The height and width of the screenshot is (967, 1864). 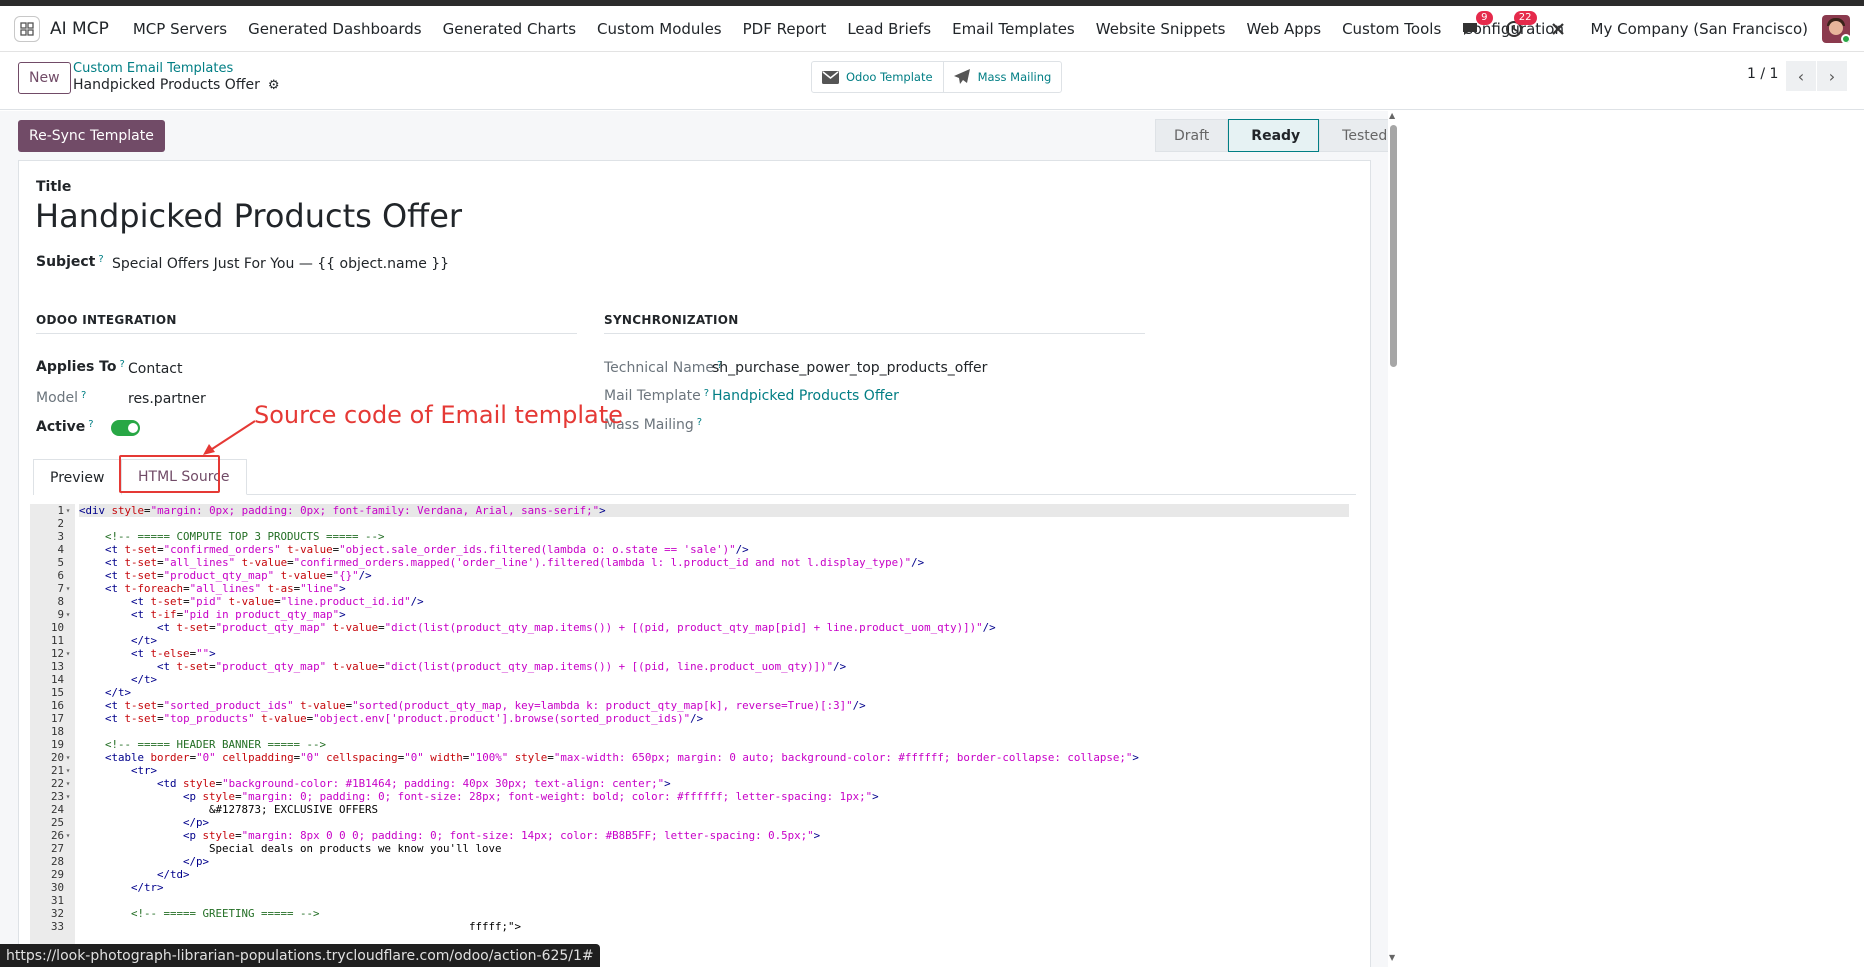 What do you see at coordinates (1520, 25) in the screenshot?
I see `activity-clock-icon: 22` at bounding box center [1520, 25].